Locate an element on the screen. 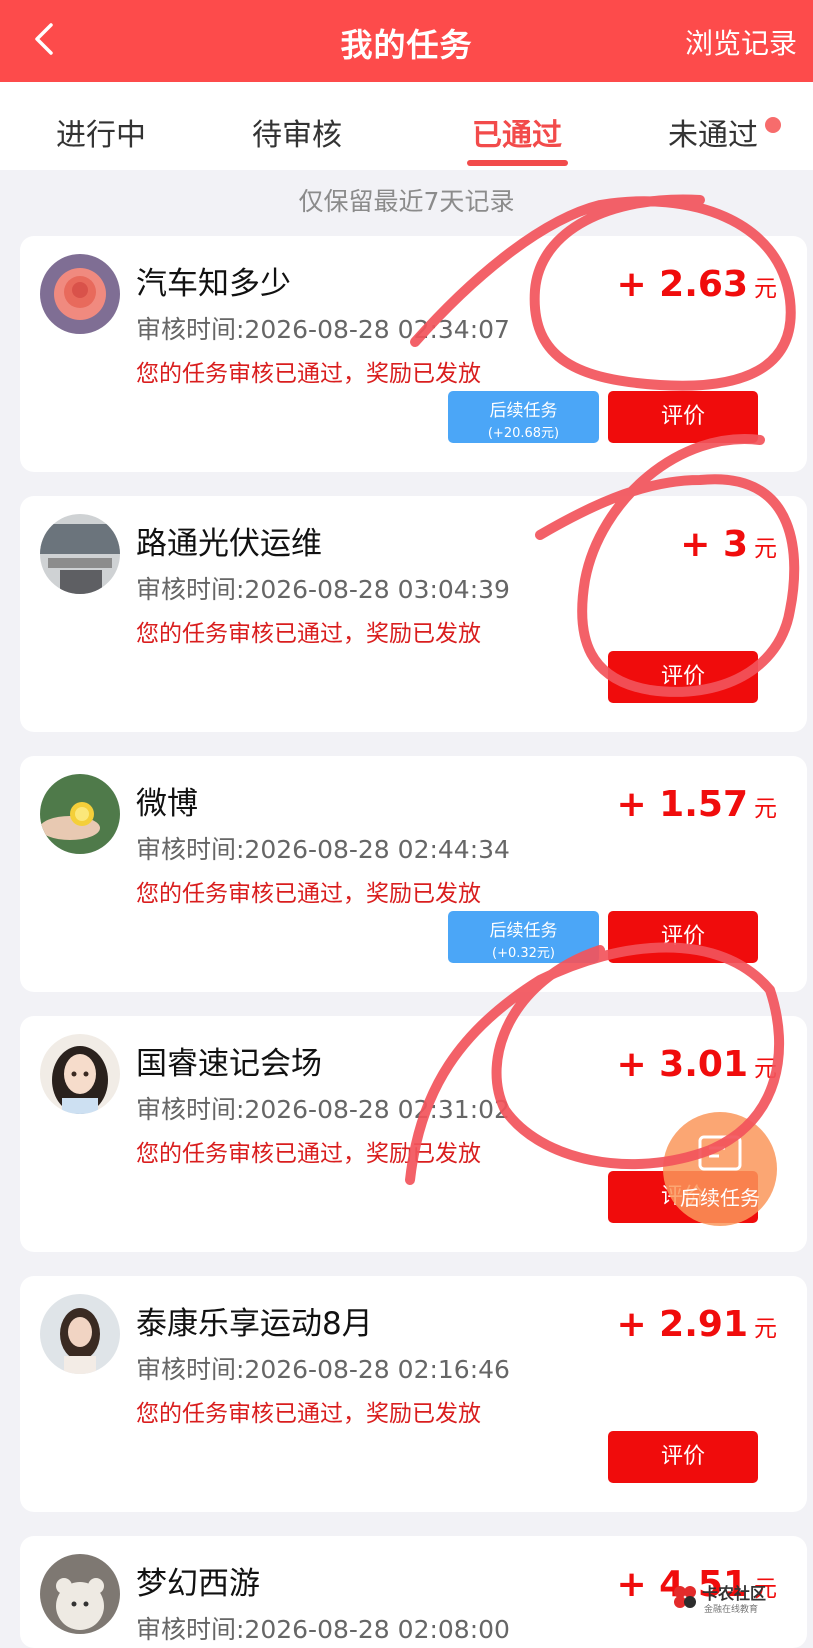  review-time: 审核时间:2026-08-28 02:16:46 is located at coordinates (323, 1369).